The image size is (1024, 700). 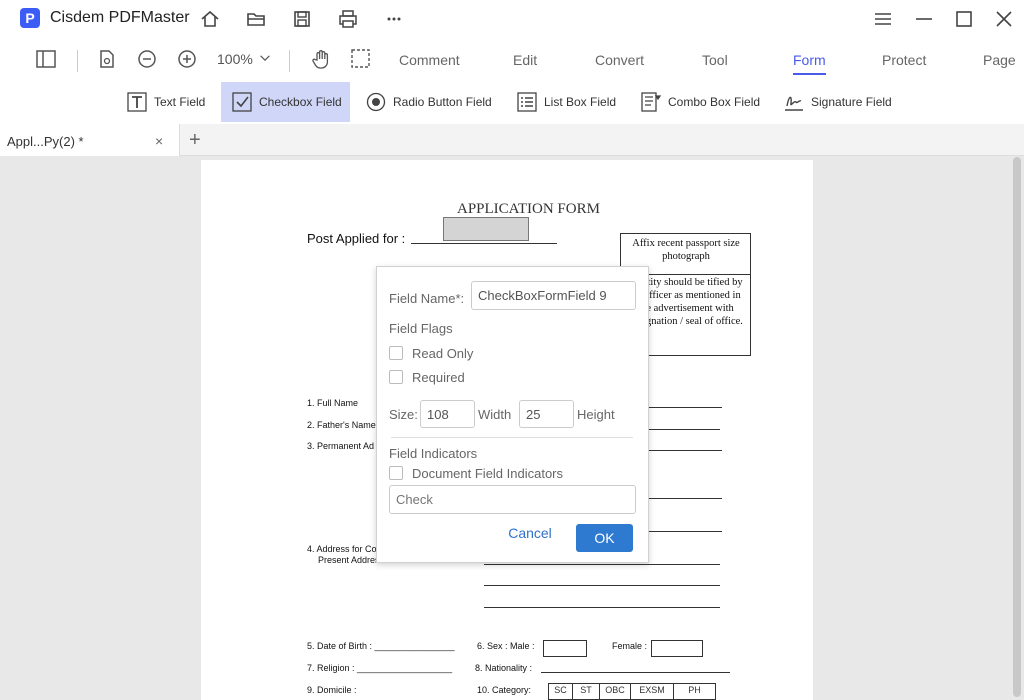 What do you see at coordinates (302, 19) in the screenshot?
I see `save-icon` at bounding box center [302, 19].